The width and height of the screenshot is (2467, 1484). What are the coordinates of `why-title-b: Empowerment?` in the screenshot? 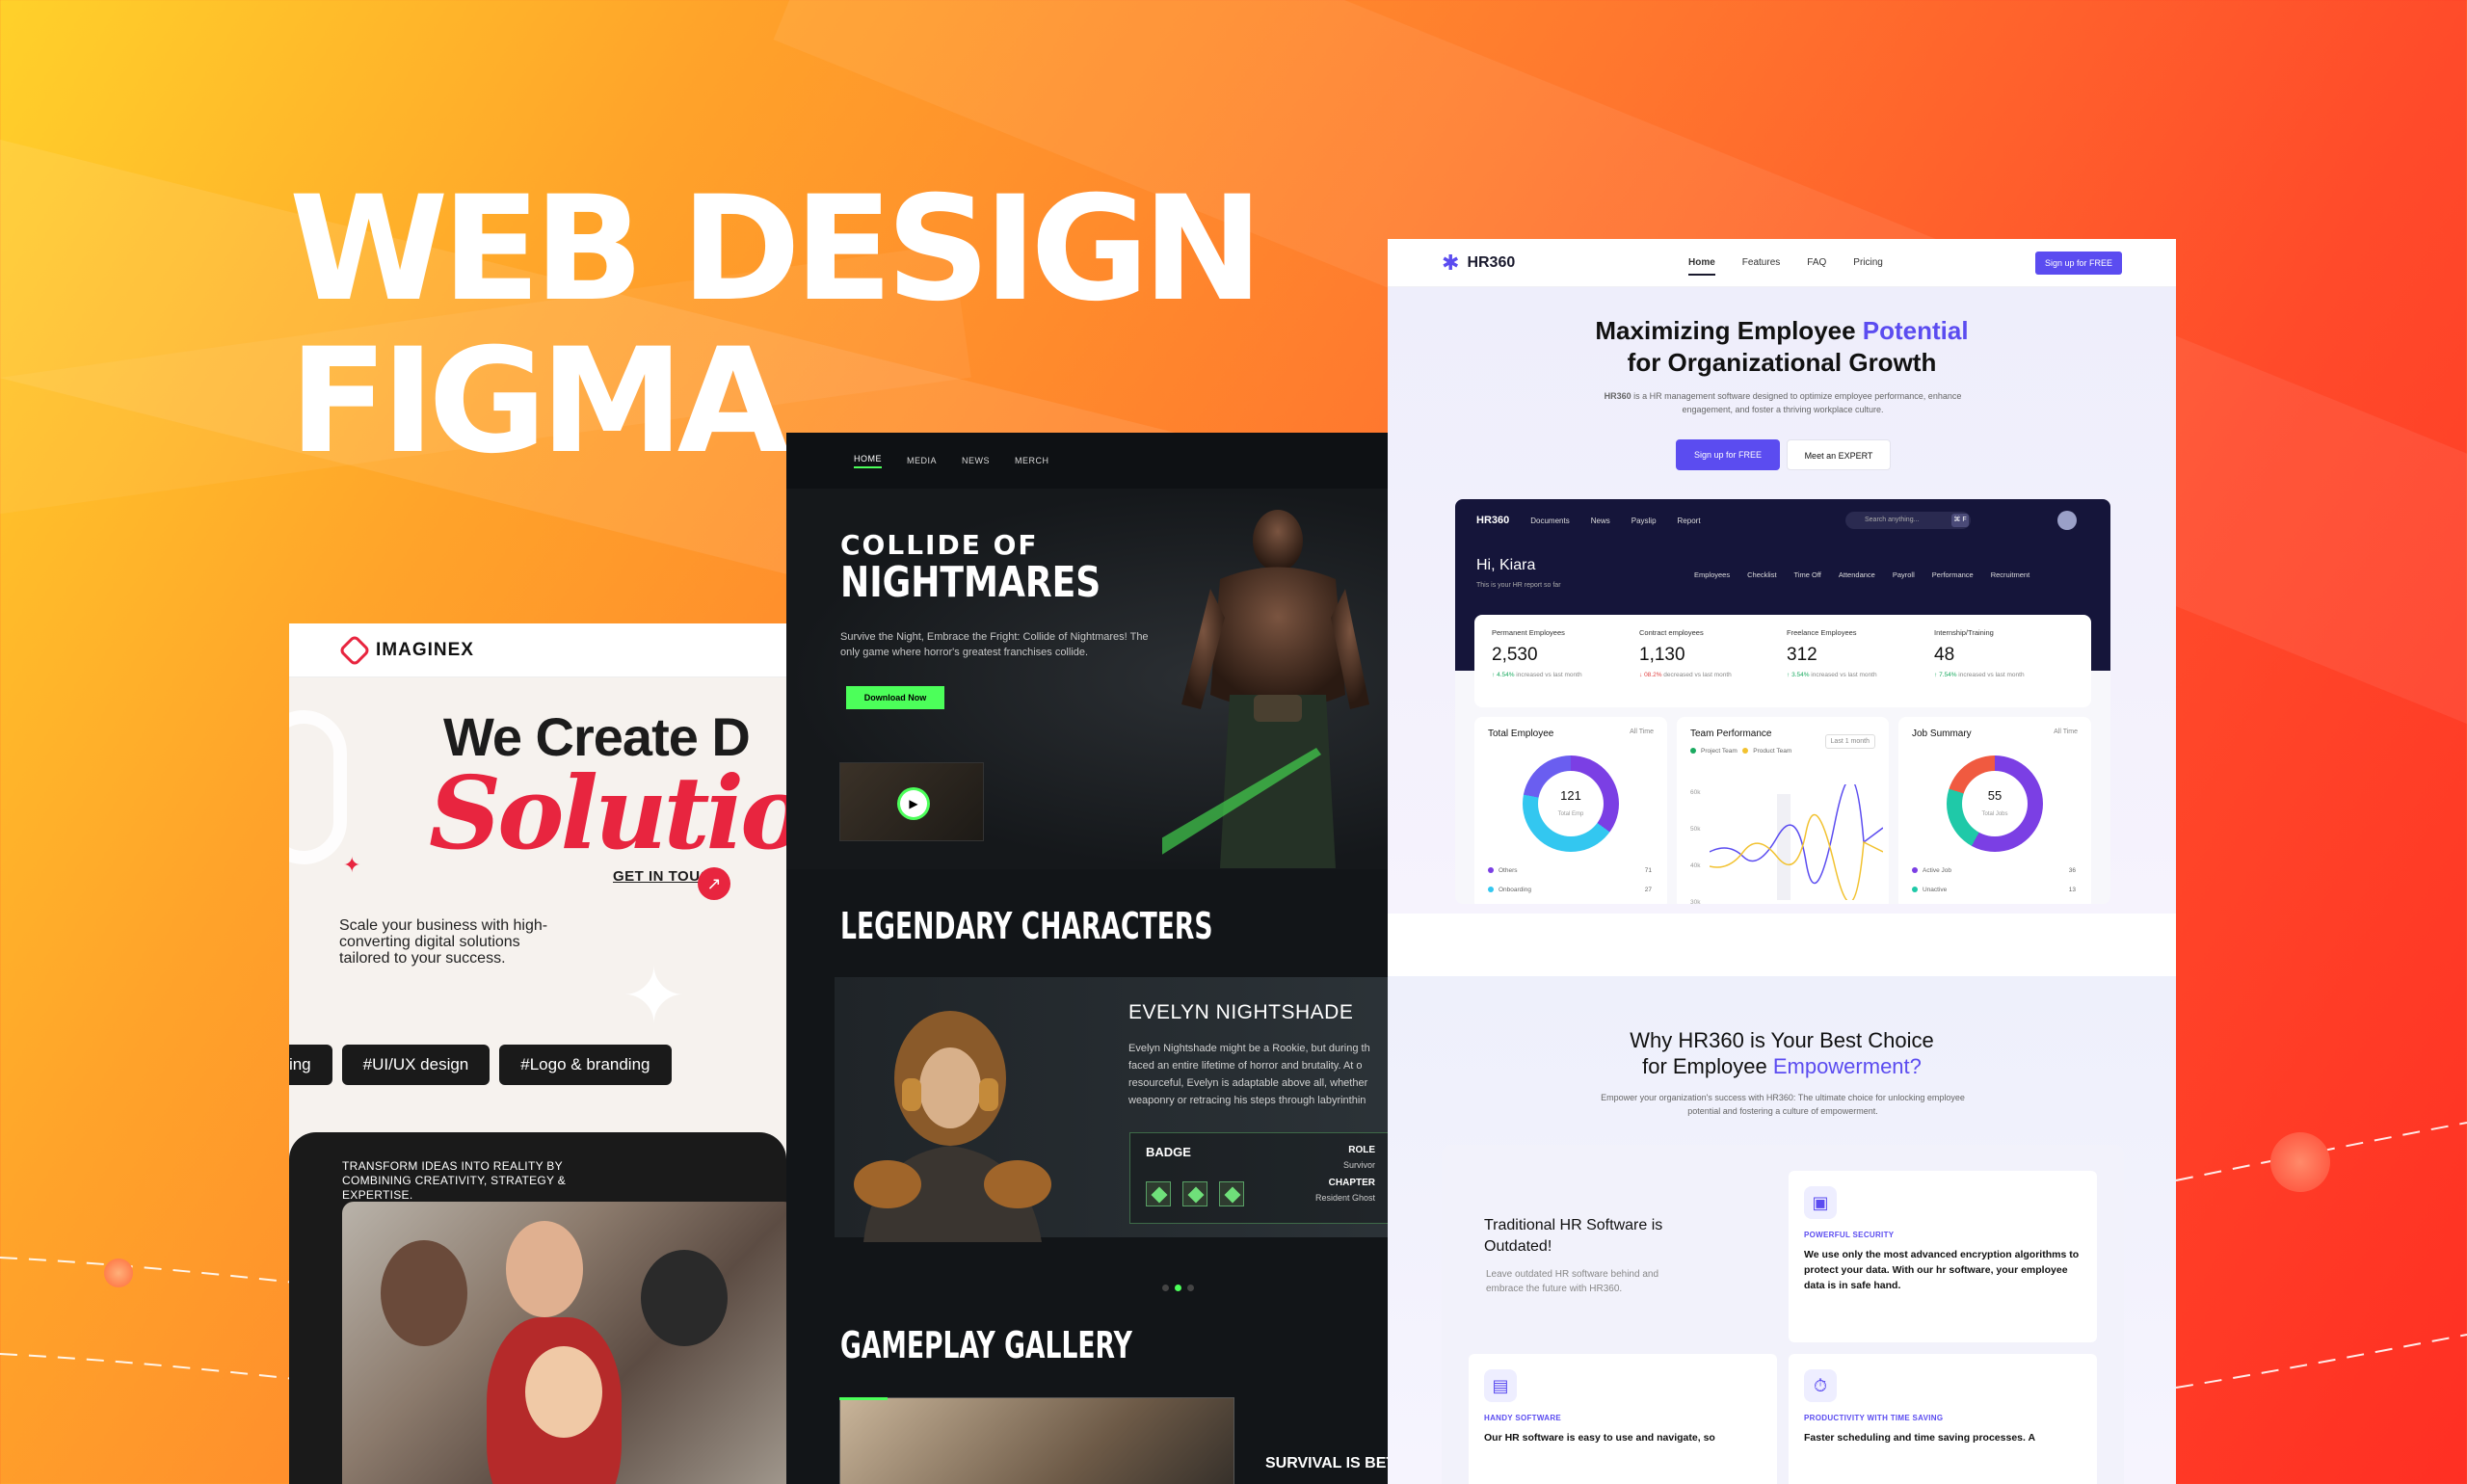 It's located at (1847, 1066).